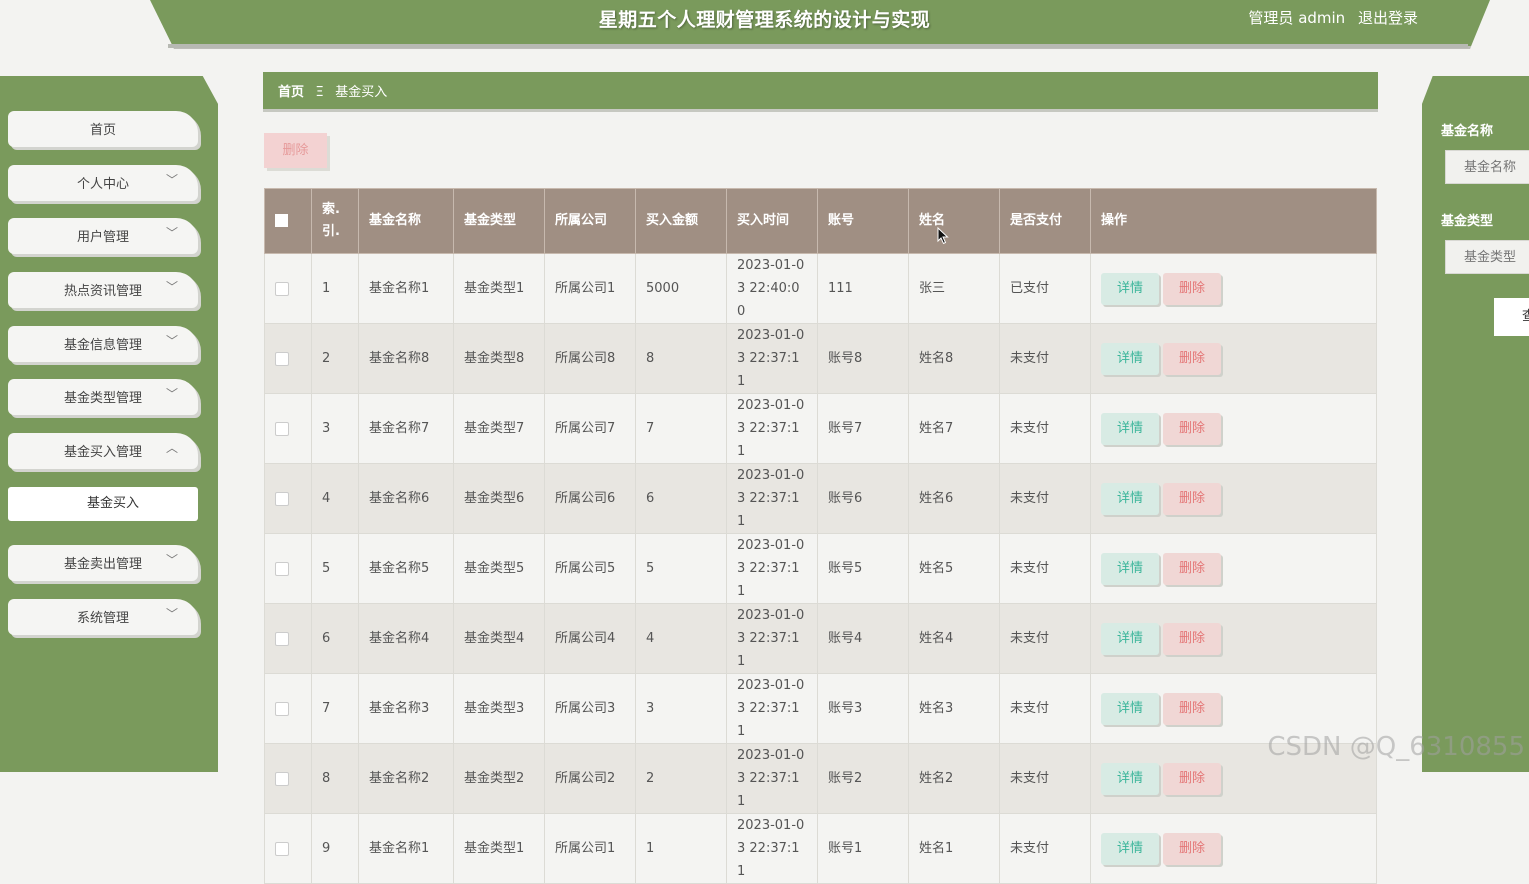 The width and height of the screenshot is (1529, 884). Describe the element at coordinates (820, 92) in the screenshot. I see `breadcrumb: 首页 Ξ 基金买入` at that location.